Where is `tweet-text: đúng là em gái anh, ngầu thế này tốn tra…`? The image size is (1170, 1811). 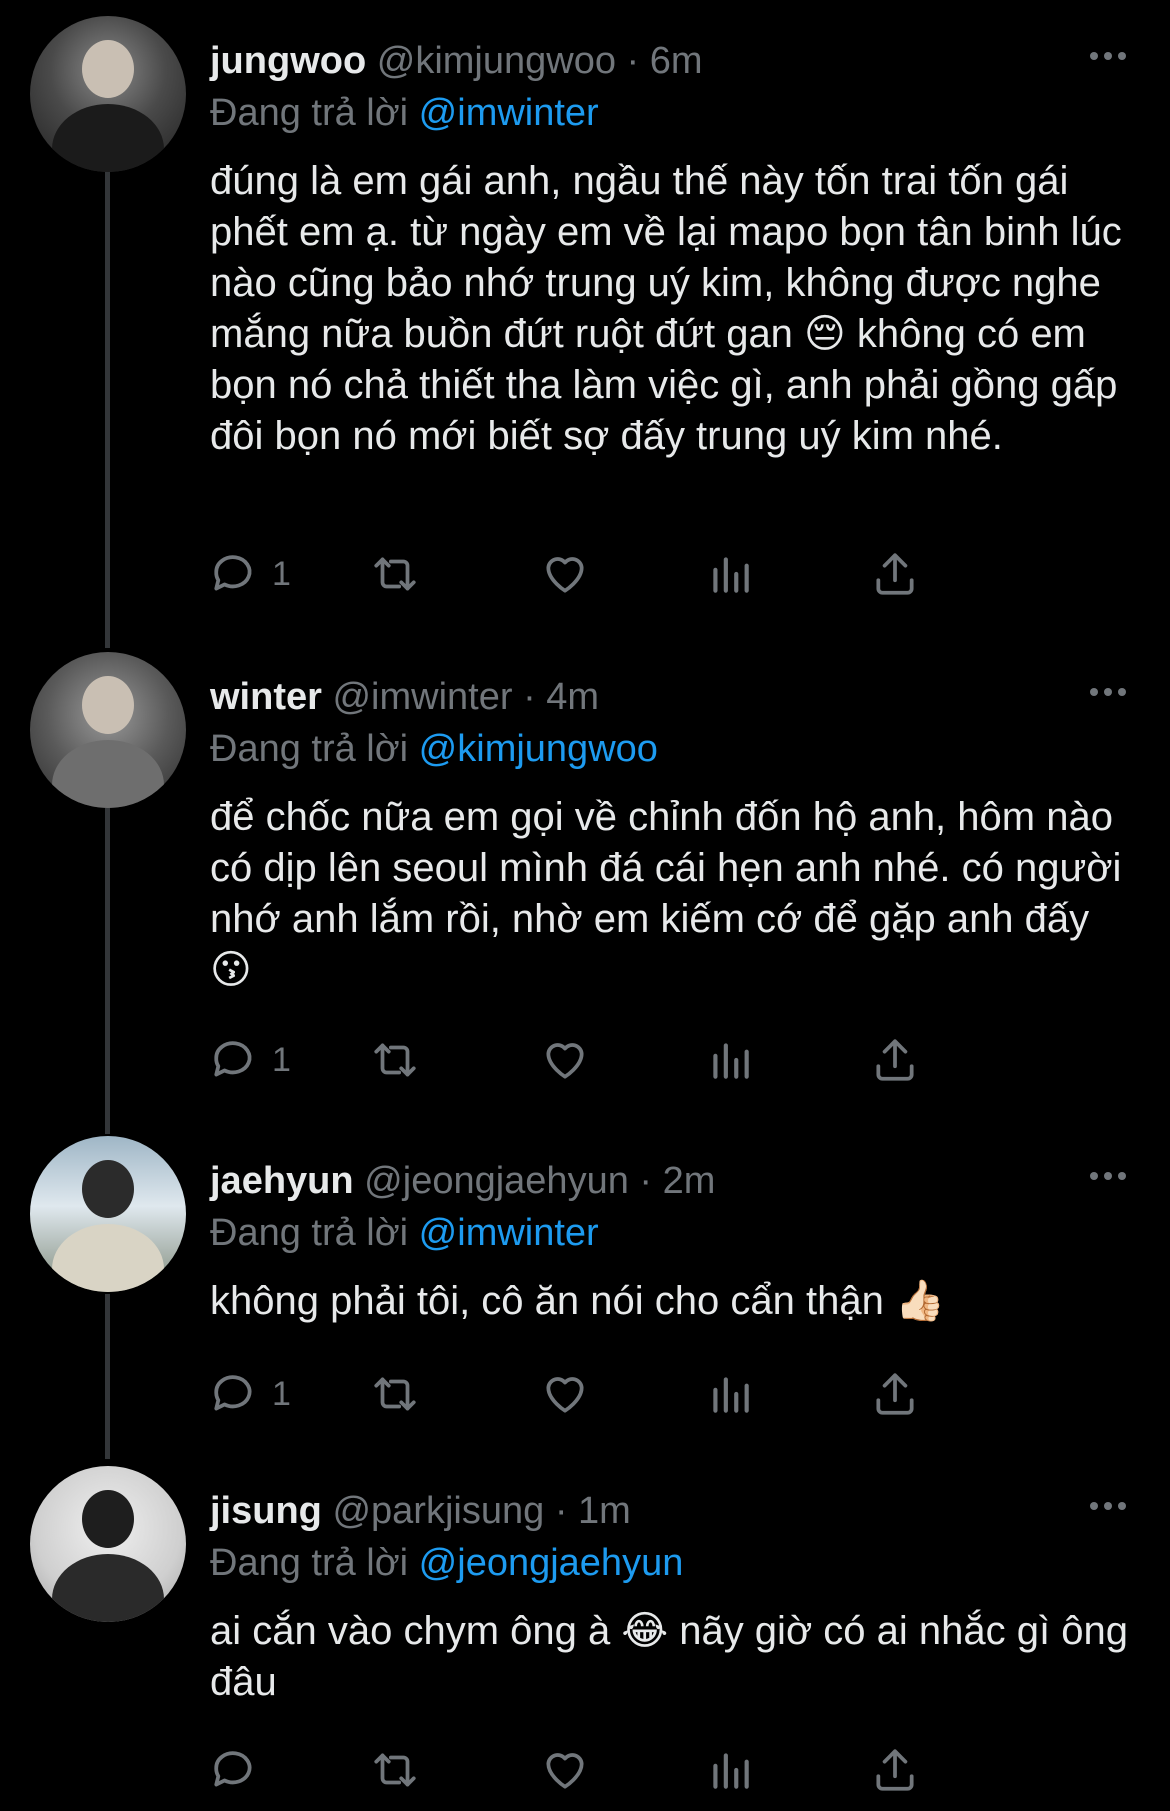
tweet-text: đúng là em gái anh, ngầu thế này tốn tra… is located at coordinates (666, 308).